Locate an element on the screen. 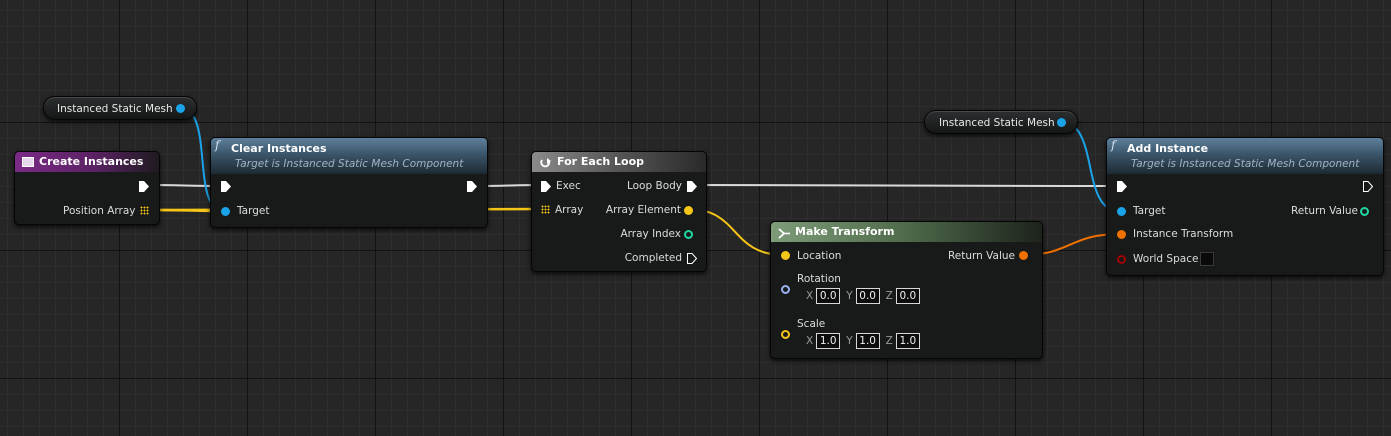 The width and height of the screenshot is (1391, 436). rotation-z-input: 0.0 is located at coordinates (907, 296).